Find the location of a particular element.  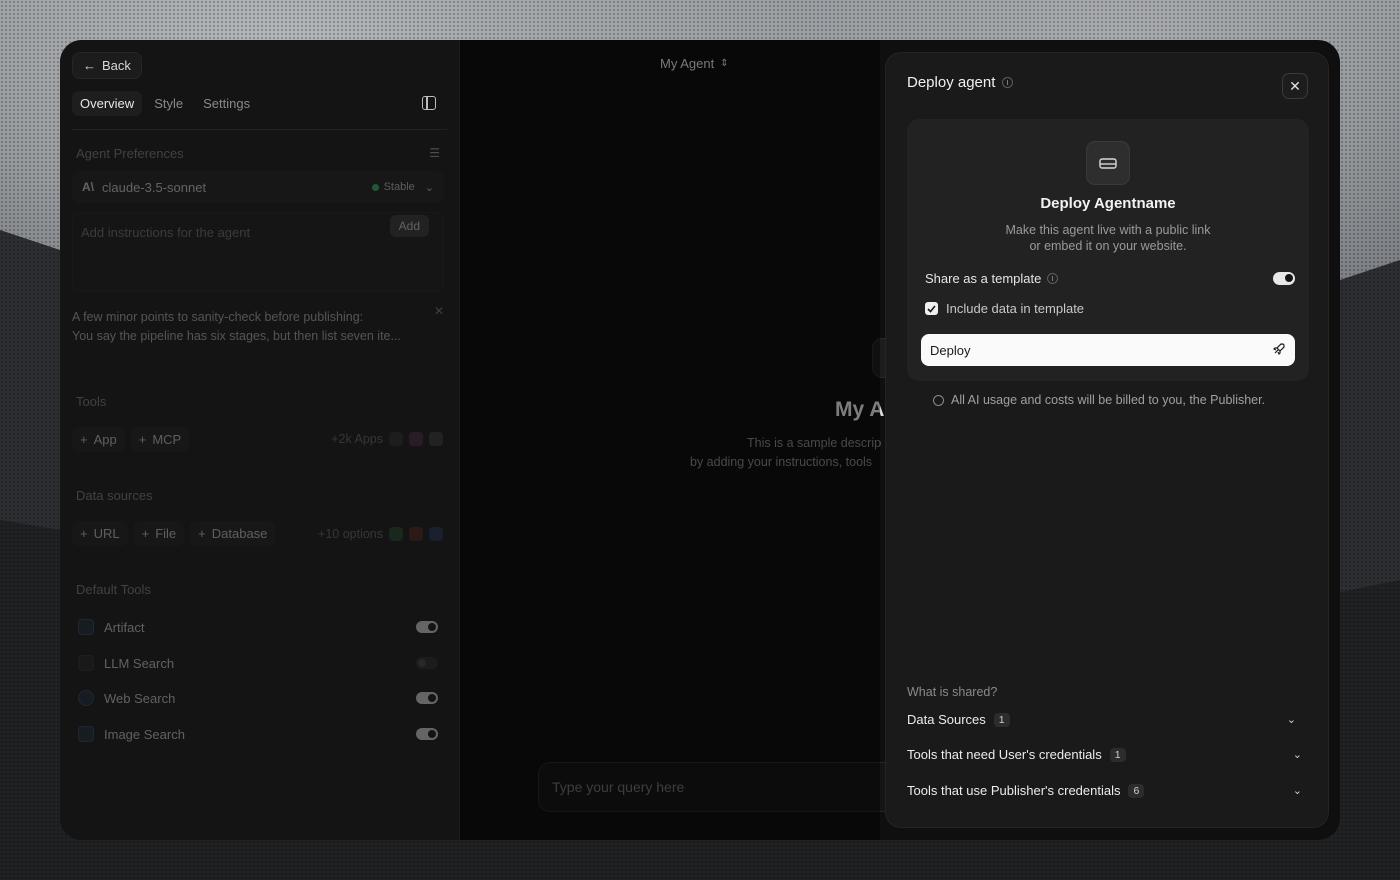

chip-label: App is located at coordinates (105, 439).